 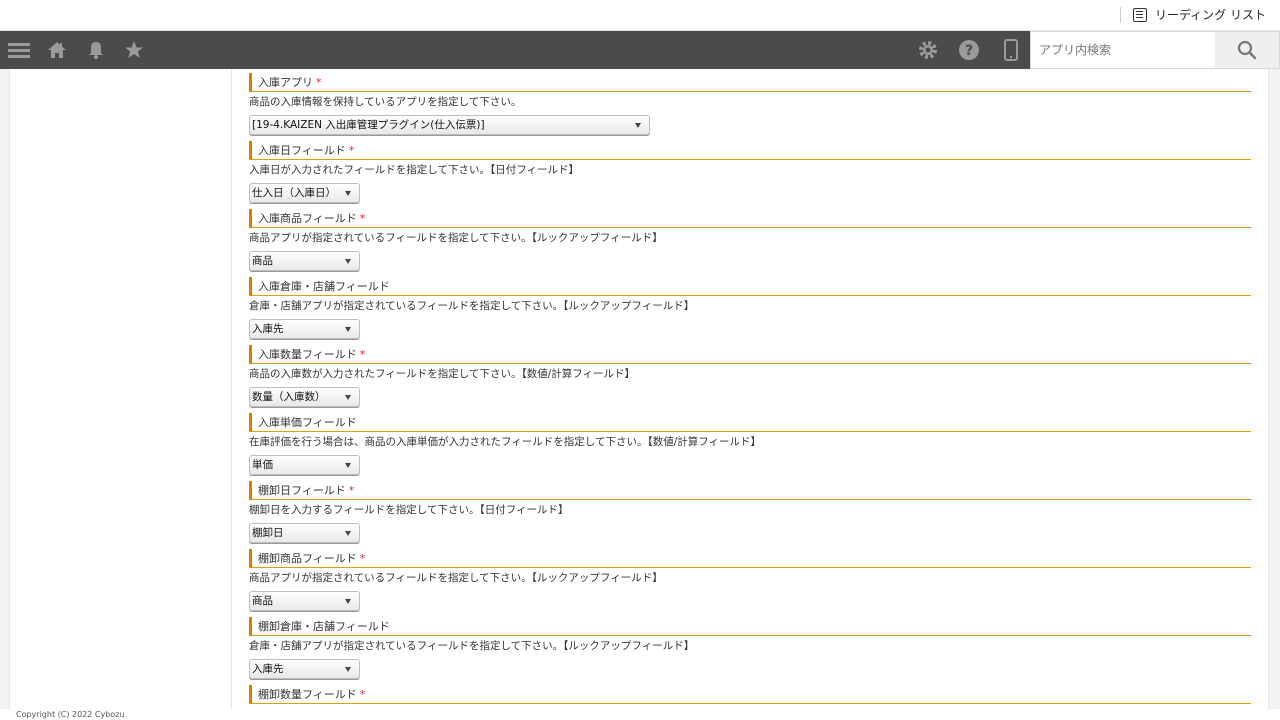 What do you see at coordinates (289, 397) in the screenshot?
I see `select-value: 数量（入庫数）` at bounding box center [289, 397].